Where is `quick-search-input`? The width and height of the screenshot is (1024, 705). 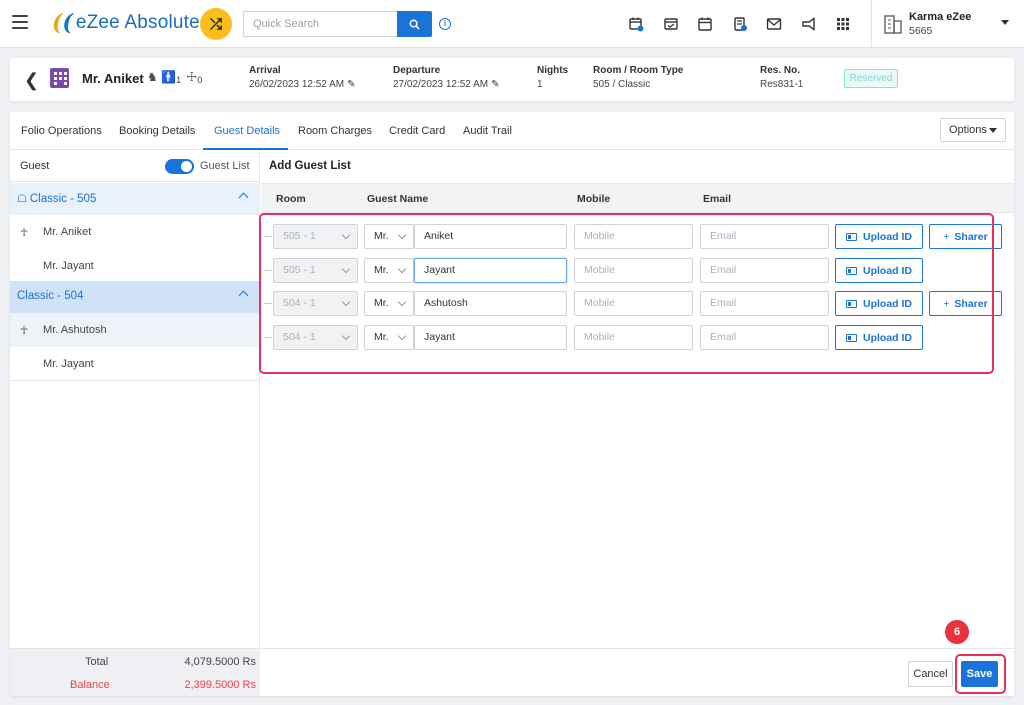 quick-search-input is located at coordinates (320, 24).